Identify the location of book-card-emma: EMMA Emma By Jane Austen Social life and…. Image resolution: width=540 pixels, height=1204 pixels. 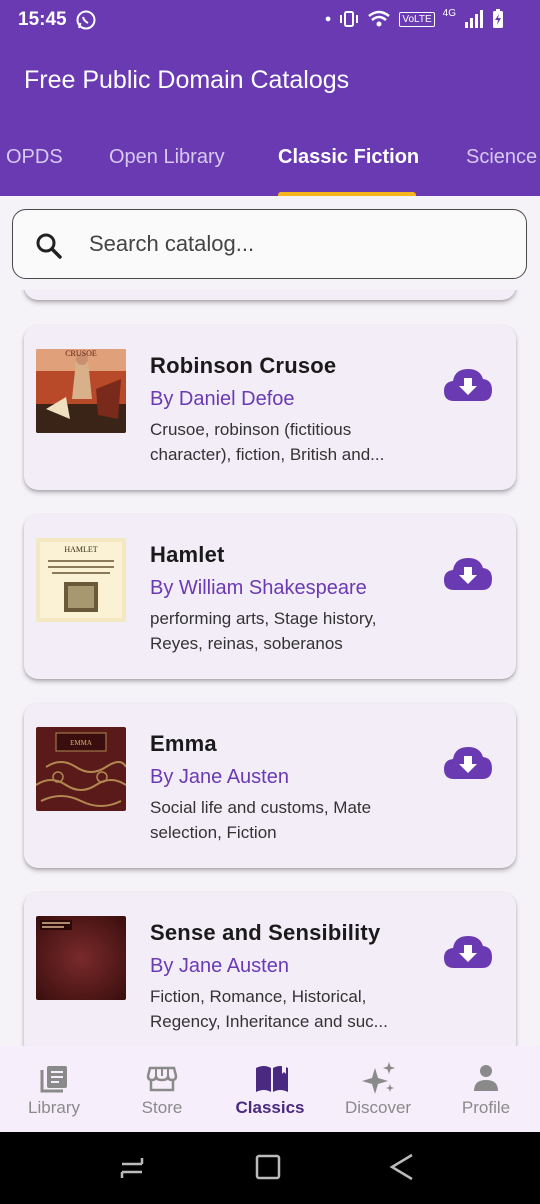
(270, 785).